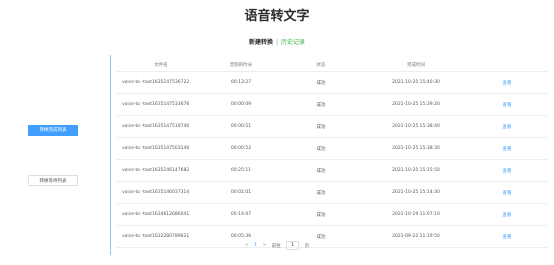 The image size is (554, 265). Describe the element at coordinates (161, 65) in the screenshot. I see `column-header-filename: 文件名` at that location.